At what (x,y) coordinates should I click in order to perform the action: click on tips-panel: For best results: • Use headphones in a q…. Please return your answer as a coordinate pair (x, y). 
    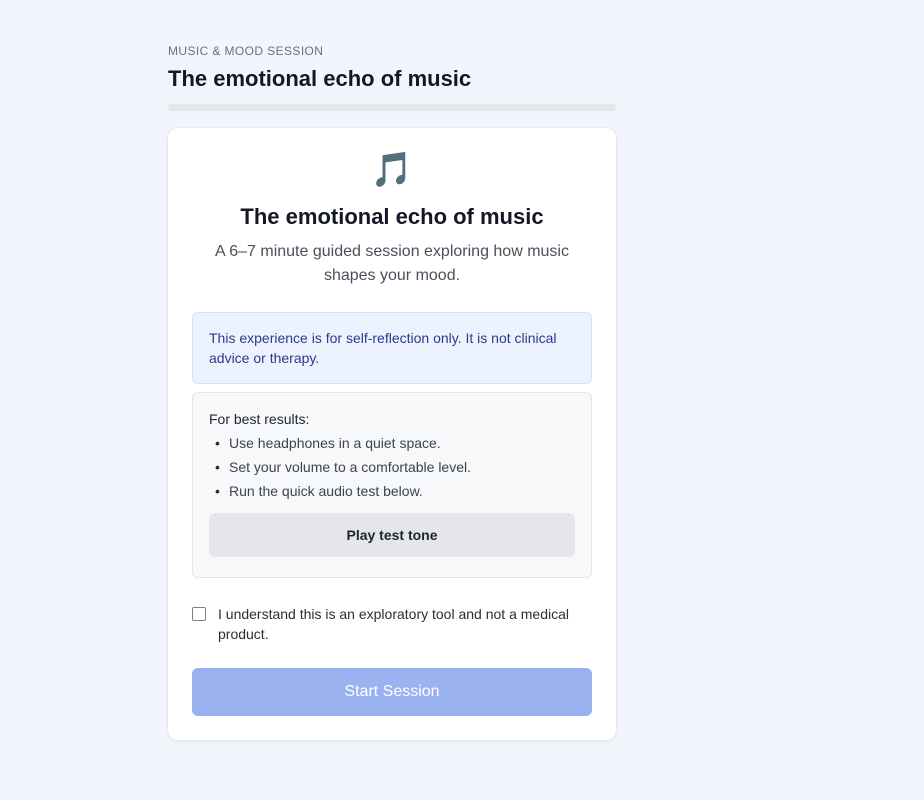
    Looking at the image, I should click on (392, 485).